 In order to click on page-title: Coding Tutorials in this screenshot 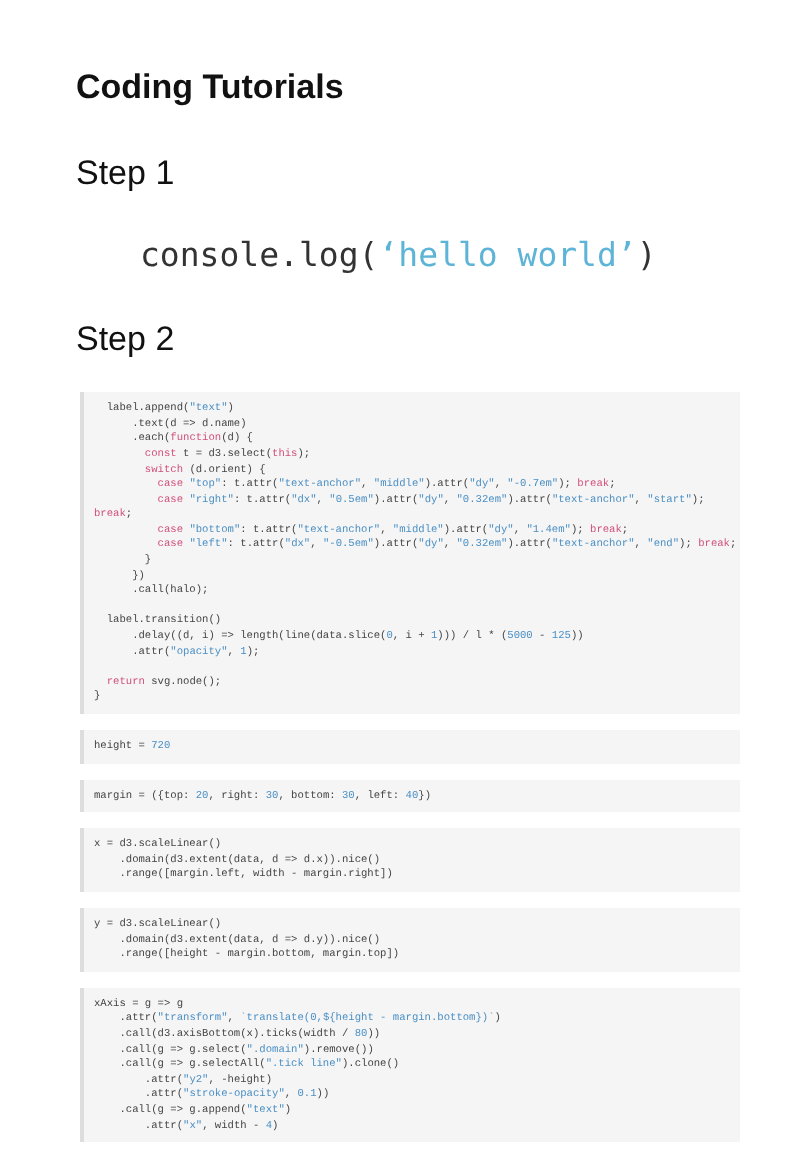, I will do `click(211, 88)`.